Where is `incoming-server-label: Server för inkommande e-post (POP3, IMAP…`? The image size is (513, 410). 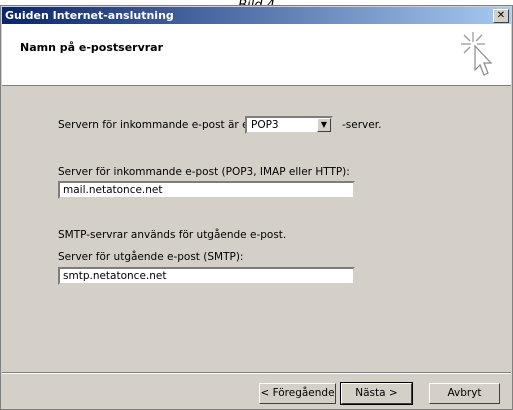 incoming-server-label: Server för inkommande e-post (POP3, IMAP… is located at coordinates (204, 172).